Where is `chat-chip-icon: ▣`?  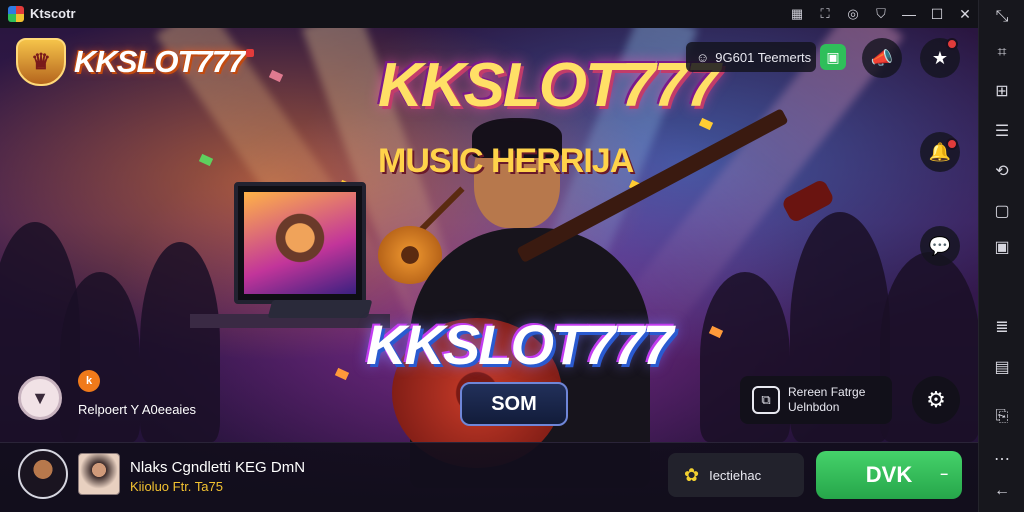 chat-chip-icon: ▣ is located at coordinates (833, 57).